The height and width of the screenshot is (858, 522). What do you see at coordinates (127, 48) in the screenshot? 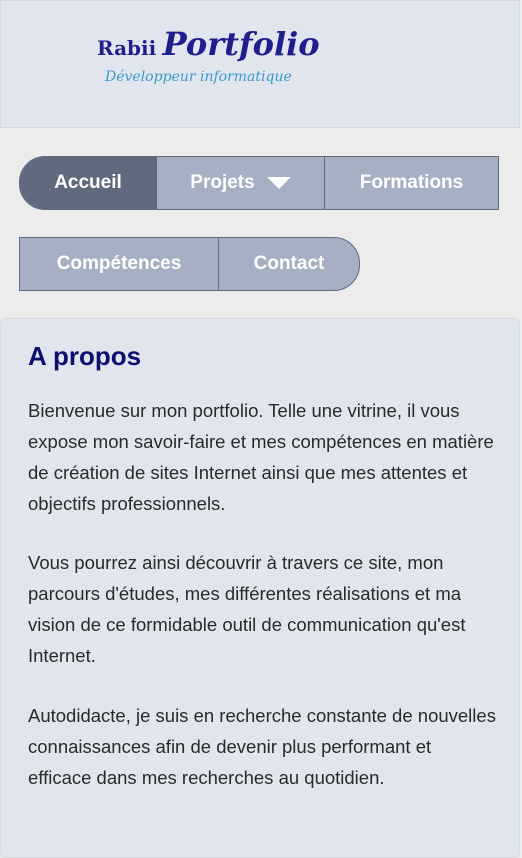
I see `logo-name: Rabii` at bounding box center [127, 48].